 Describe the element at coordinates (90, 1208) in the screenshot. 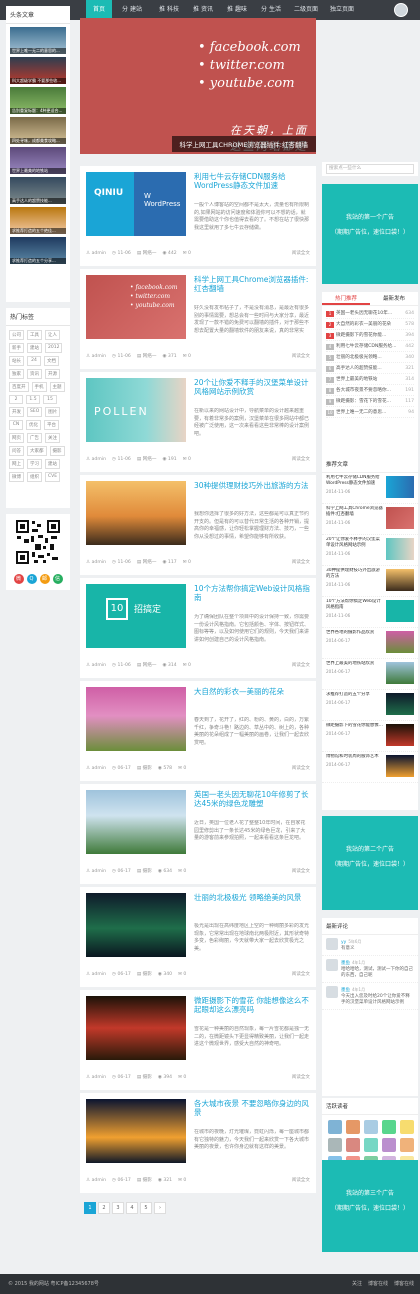

I see `page-1: 1` at that location.